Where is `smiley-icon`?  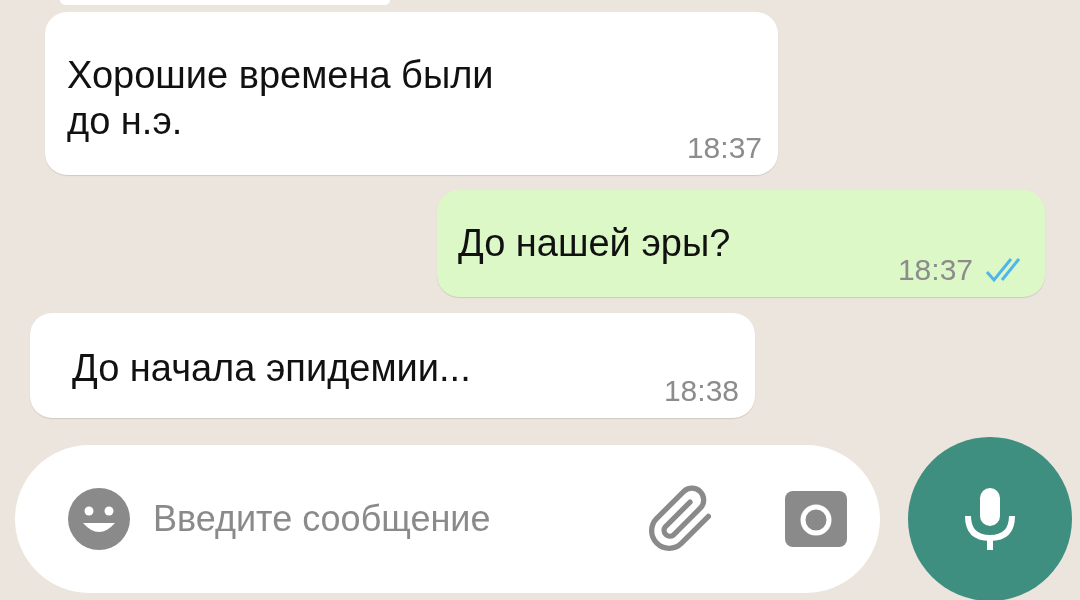
smiley-icon is located at coordinates (99, 519).